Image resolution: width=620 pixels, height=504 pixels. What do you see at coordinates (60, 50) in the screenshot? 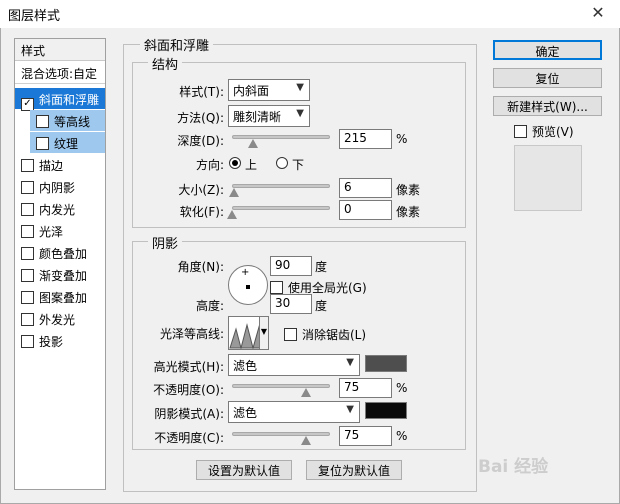
I see `styles-header: 样式` at bounding box center [60, 50].